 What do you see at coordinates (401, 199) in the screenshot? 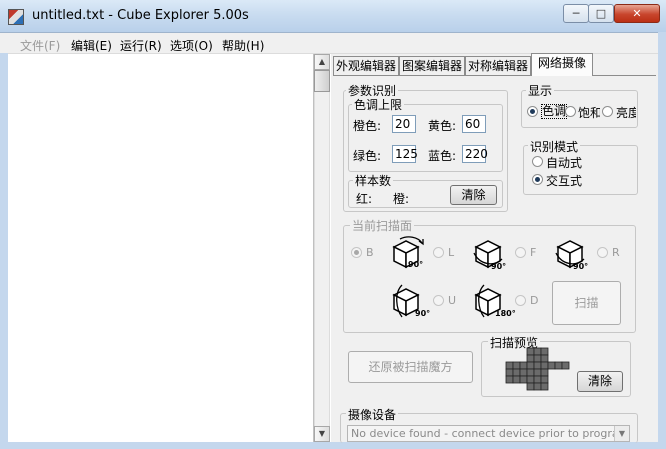
I see `orange-sample-label: 橙:` at bounding box center [401, 199].